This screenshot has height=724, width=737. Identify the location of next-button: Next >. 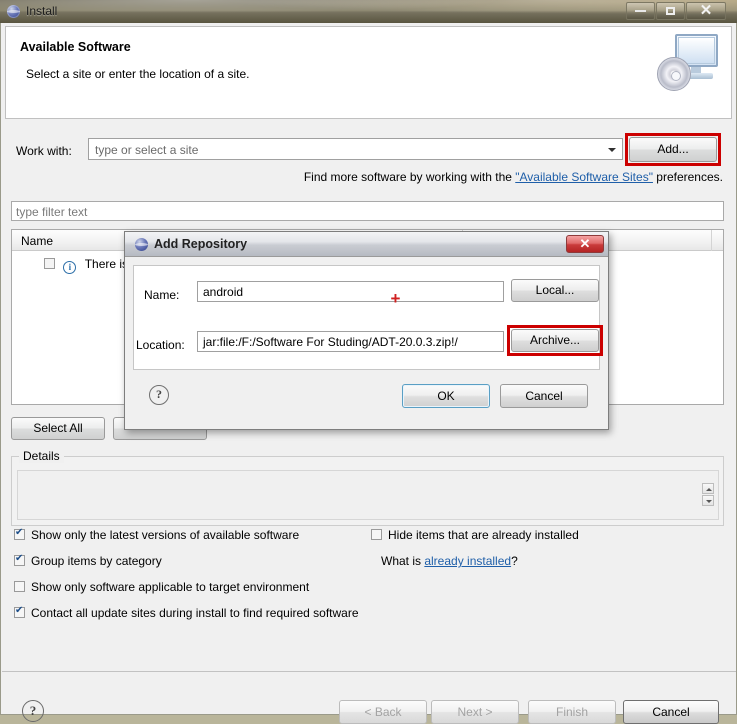
(475, 712).